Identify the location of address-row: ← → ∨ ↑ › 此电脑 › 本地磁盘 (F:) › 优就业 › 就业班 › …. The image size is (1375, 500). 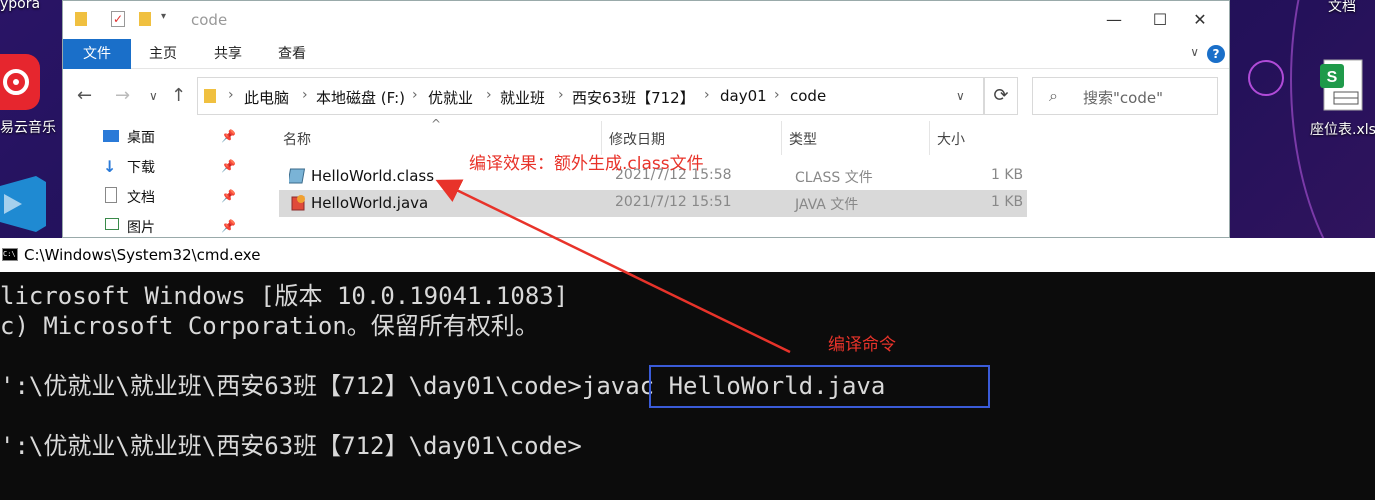
(646, 97).